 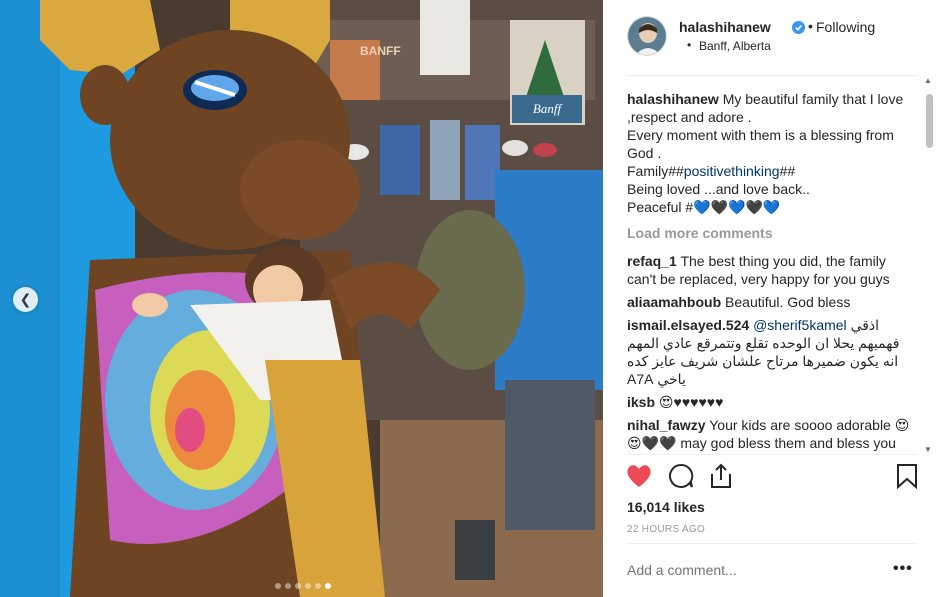 What do you see at coordinates (647, 36) in the screenshot?
I see `avatar` at bounding box center [647, 36].